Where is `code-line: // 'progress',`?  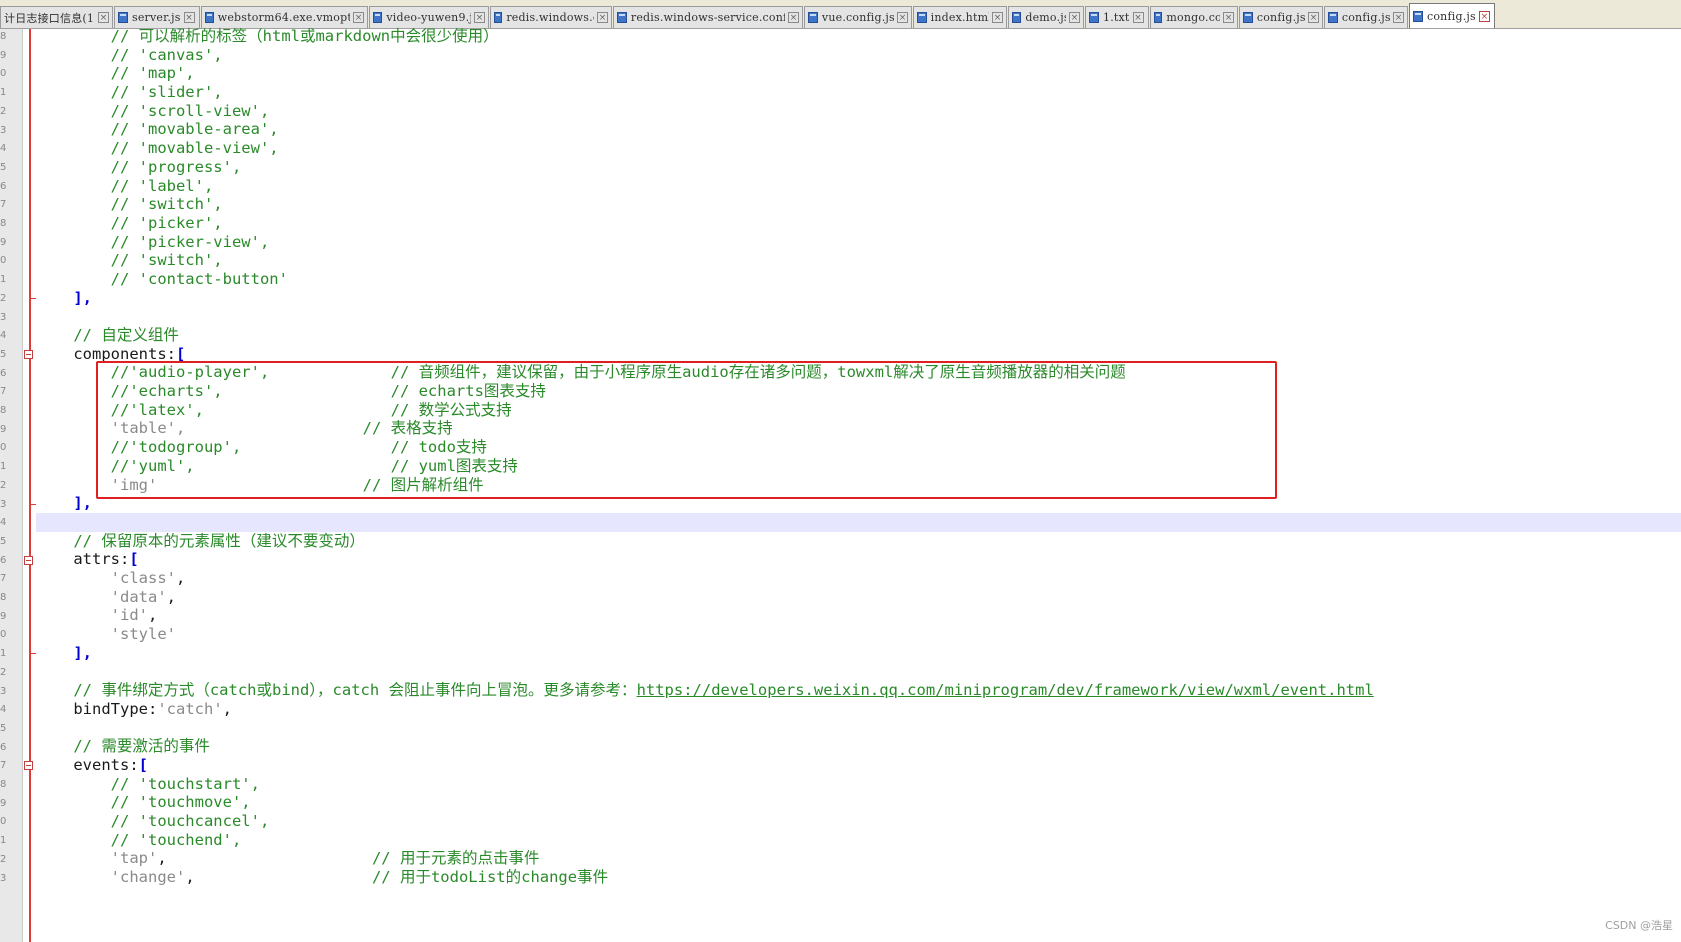
code-line: // 'progress', is located at coordinates (858, 167).